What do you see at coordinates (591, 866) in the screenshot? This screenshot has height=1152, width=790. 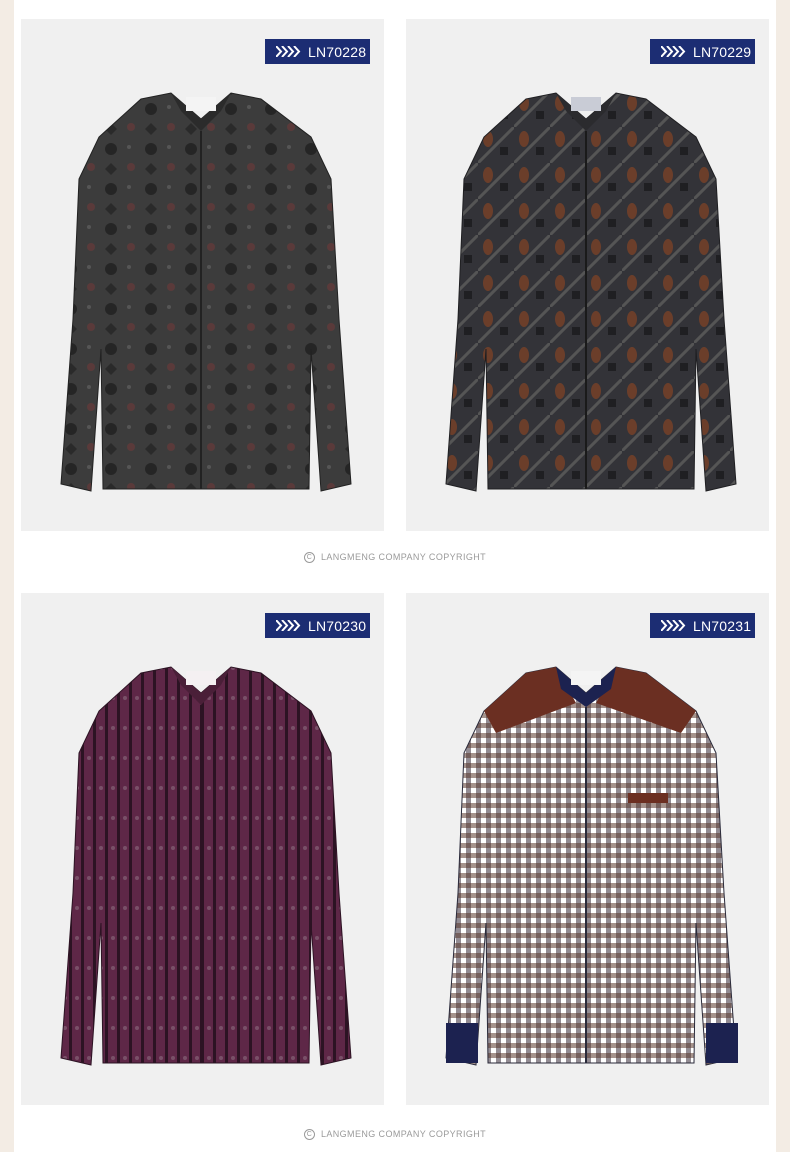 I see `shirt-image-gingham` at bounding box center [591, 866].